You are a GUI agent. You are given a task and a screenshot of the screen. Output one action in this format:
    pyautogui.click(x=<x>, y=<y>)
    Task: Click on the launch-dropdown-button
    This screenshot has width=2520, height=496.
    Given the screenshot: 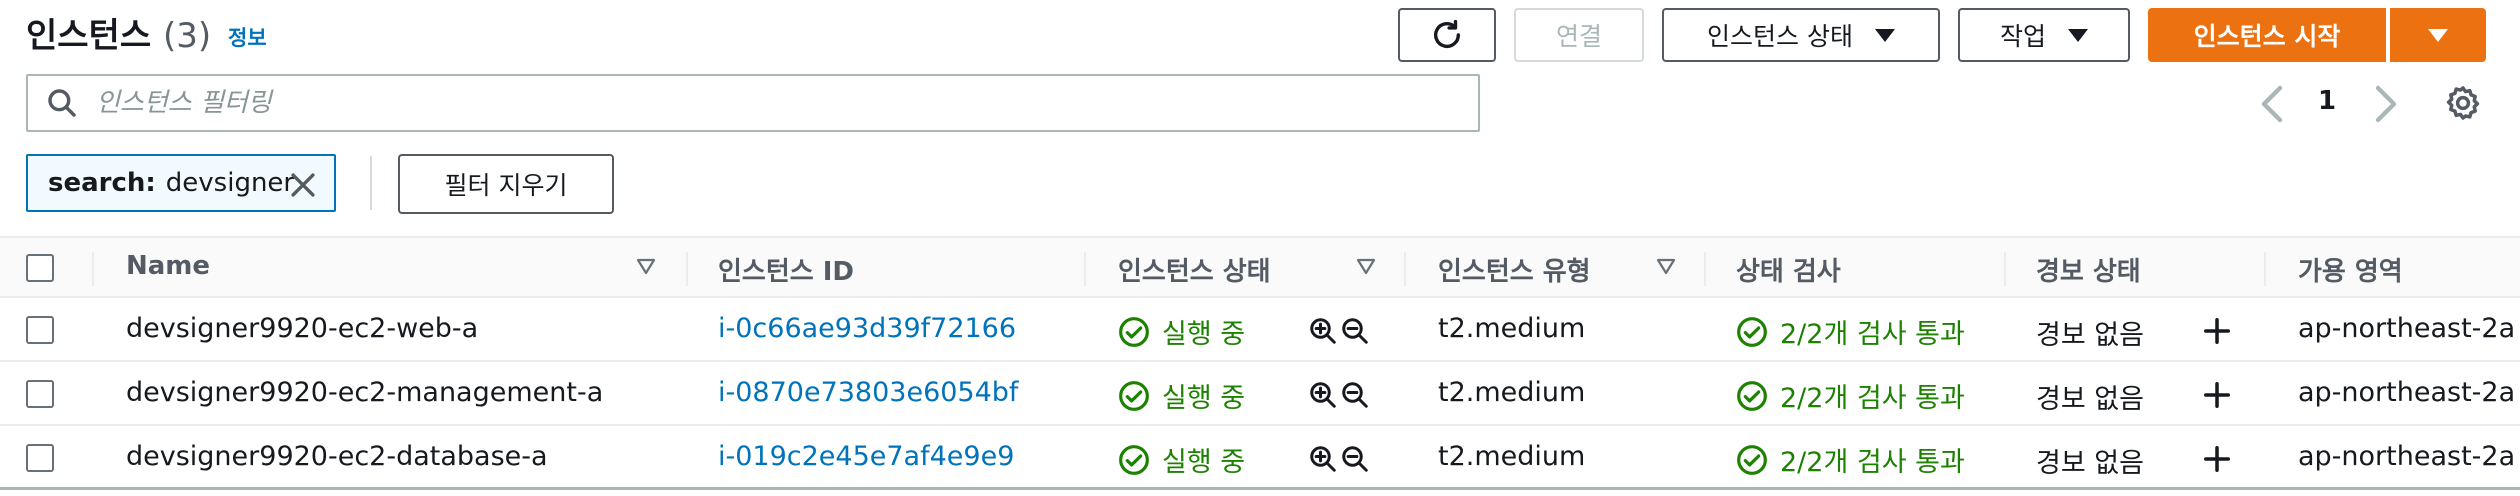 What is the action you would take?
    pyautogui.click(x=2438, y=35)
    